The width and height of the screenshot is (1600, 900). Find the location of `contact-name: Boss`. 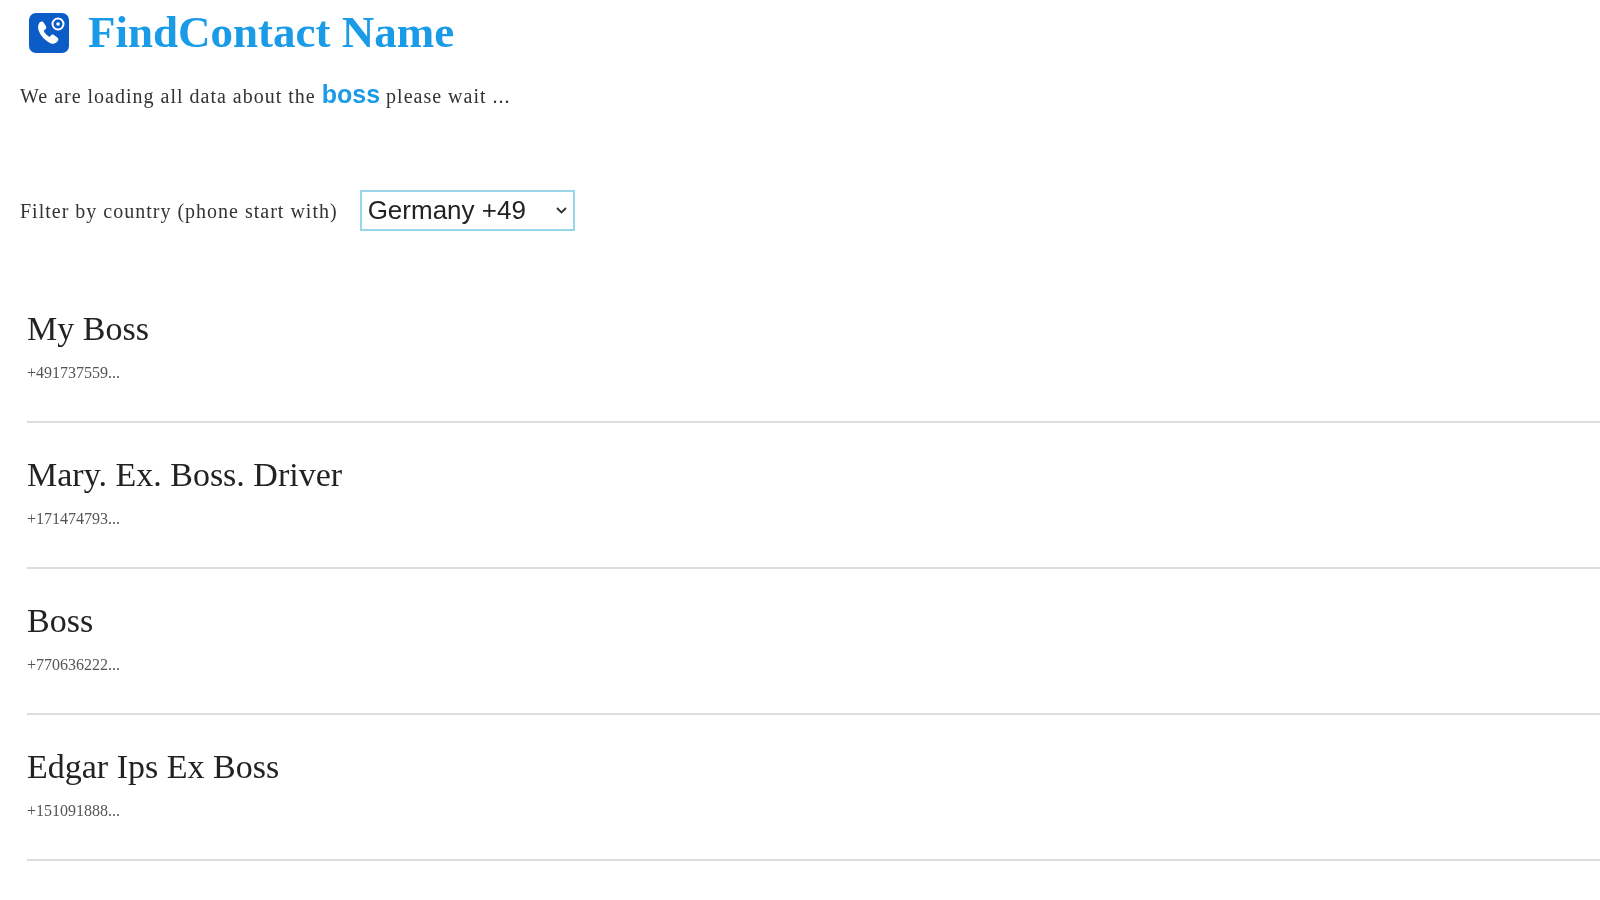

contact-name: Boss is located at coordinates (60, 621).